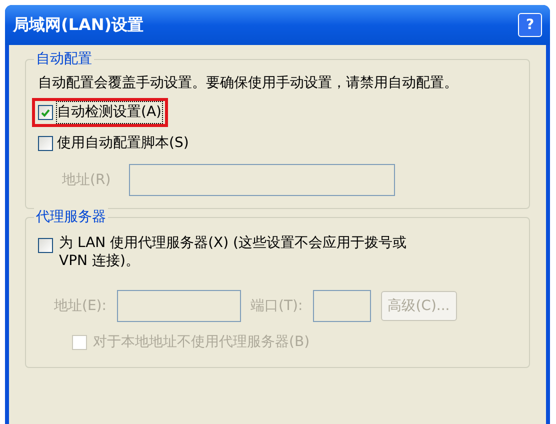  Describe the element at coordinates (248, 83) in the screenshot. I see `description-text: 自动配置会覆盖手动设置。要确保使用手动设置，请禁用自动配置。` at that location.